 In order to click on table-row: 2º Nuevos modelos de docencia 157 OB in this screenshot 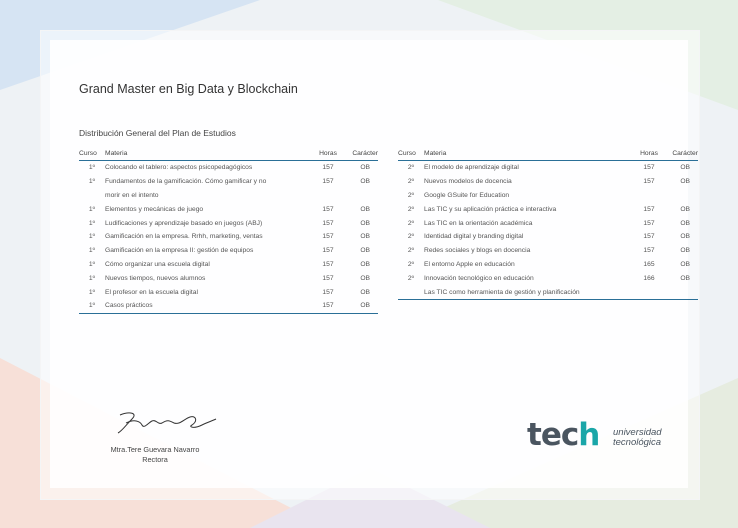, I will do `click(548, 182)`.